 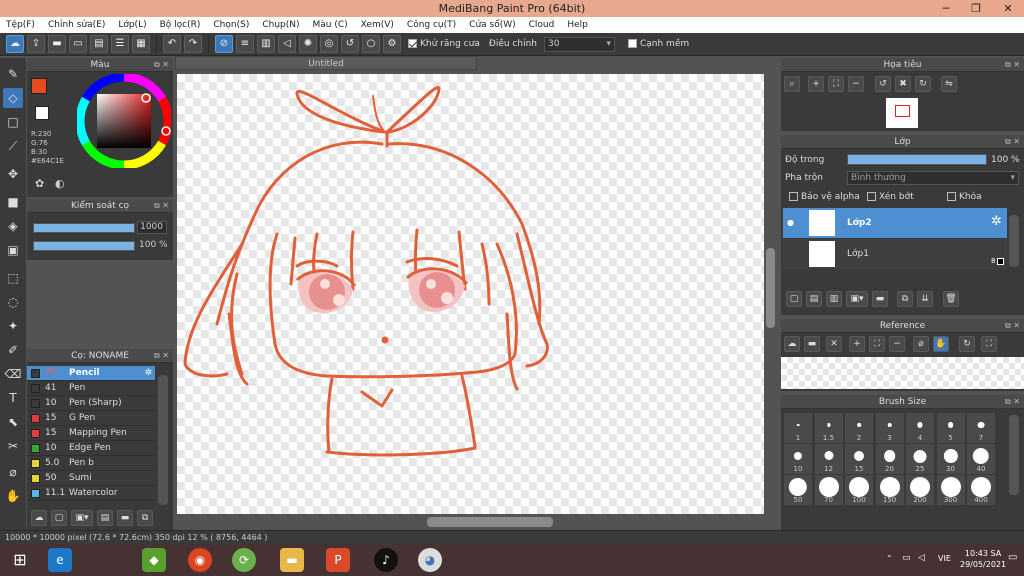 I want to click on lock-check-icon, so click(x=951, y=196).